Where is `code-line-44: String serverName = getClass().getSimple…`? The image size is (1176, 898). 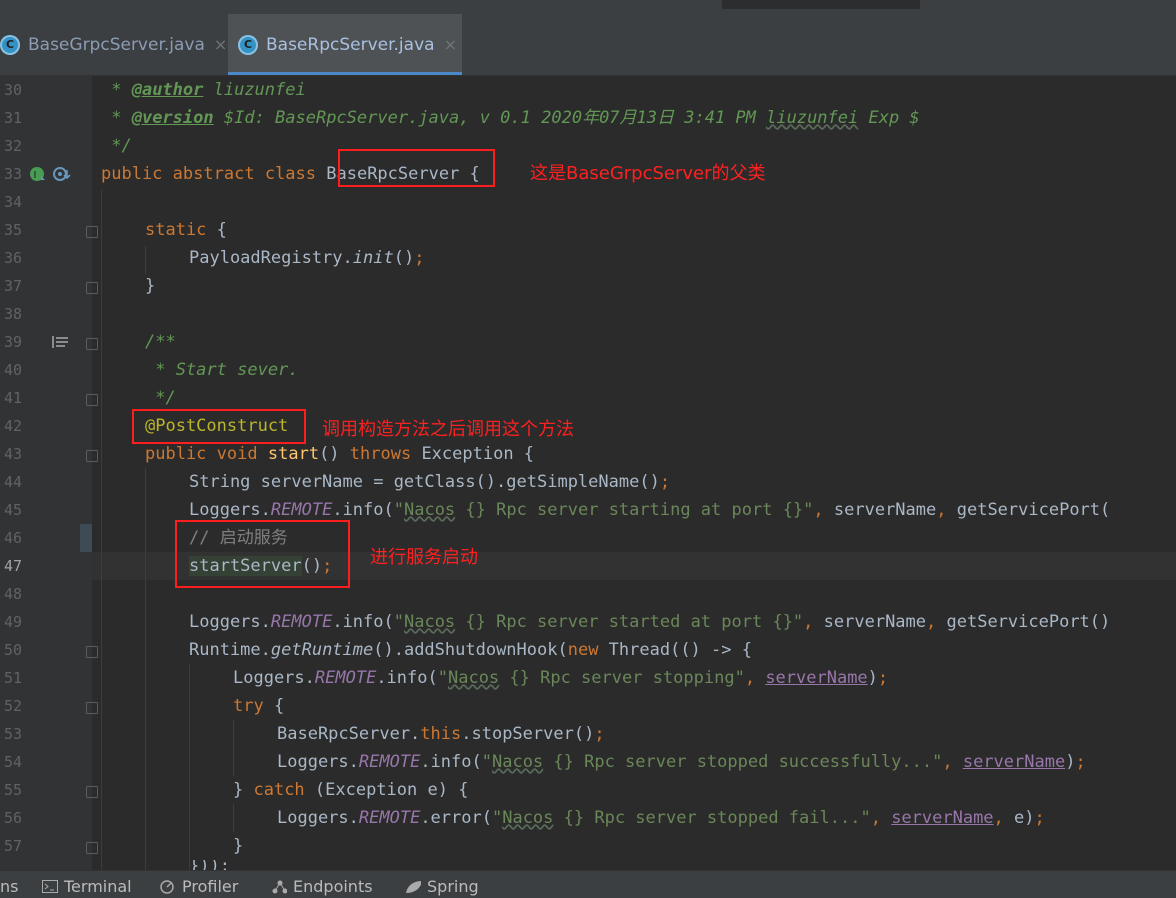 code-line-44: String serverName = getClass().getSimple… is located at coordinates (429, 482).